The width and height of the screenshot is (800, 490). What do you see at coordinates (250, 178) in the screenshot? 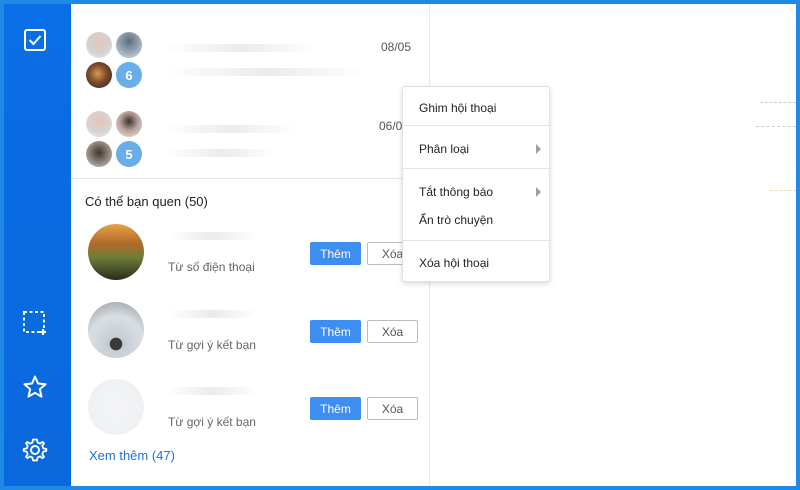
I see `section-divider` at bounding box center [250, 178].